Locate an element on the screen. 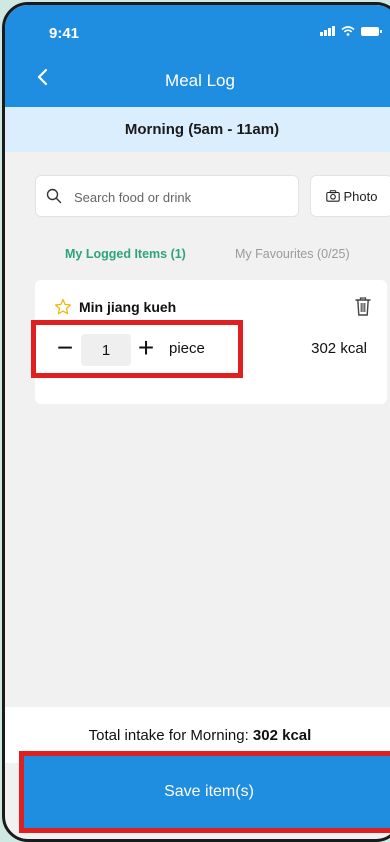  search-icon is located at coordinates (54, 196).